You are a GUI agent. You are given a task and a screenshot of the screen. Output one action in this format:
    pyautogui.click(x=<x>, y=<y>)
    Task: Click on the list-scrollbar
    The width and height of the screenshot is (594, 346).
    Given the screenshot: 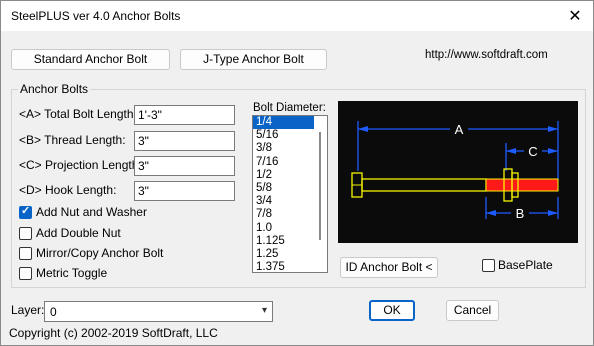 What is the action you would take?
    pyautogui.click(x=320, y=194)
    